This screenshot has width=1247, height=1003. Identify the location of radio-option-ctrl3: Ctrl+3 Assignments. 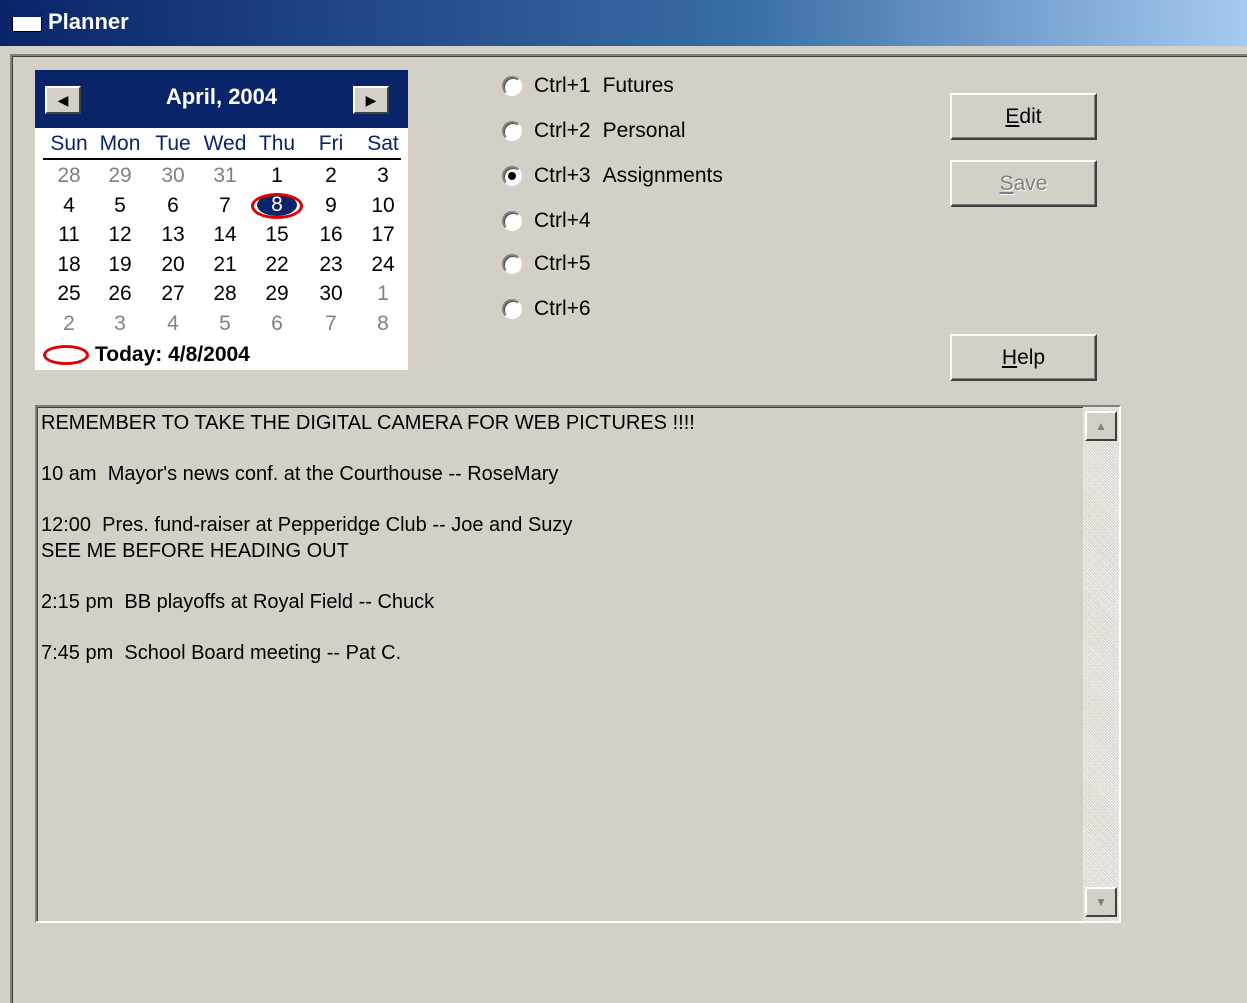
(612, 176).